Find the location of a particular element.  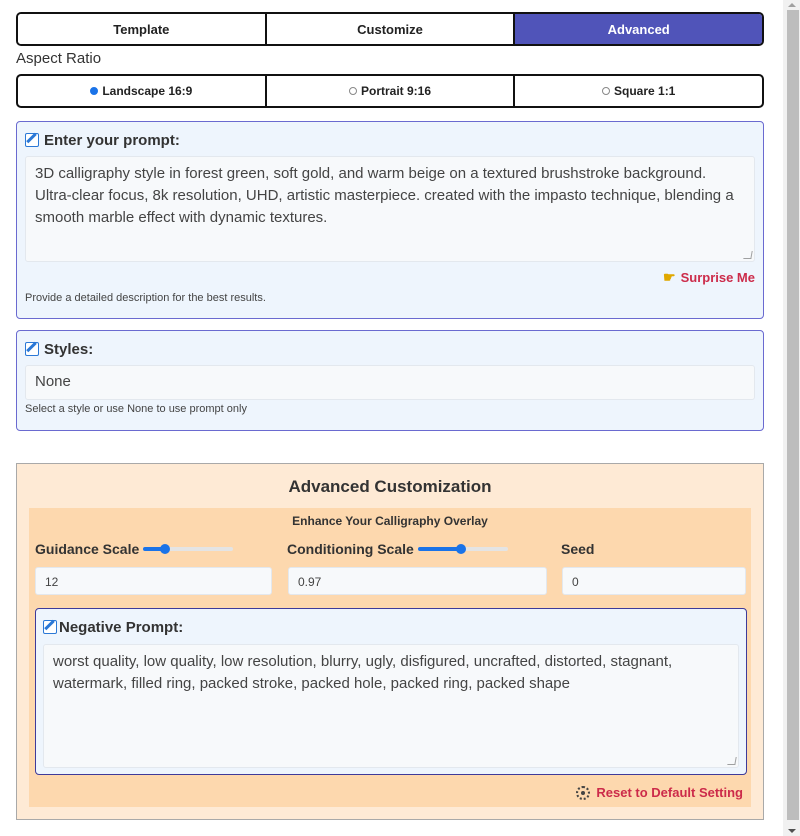

tab-advanced: Advanced is located at coordinates (638, 29).